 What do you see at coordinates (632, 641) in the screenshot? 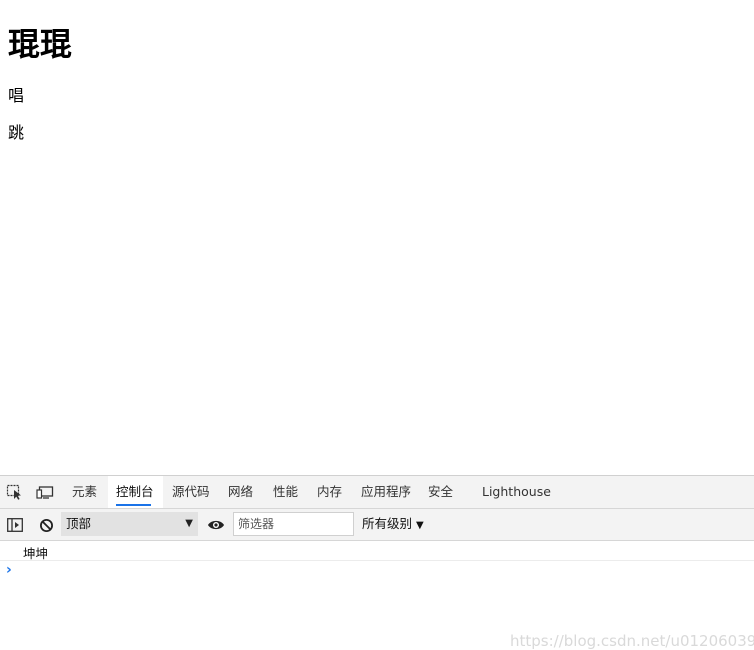
I see `watermark: https://blog.csdn.net/u012060395` at bounding box center [632, 641].